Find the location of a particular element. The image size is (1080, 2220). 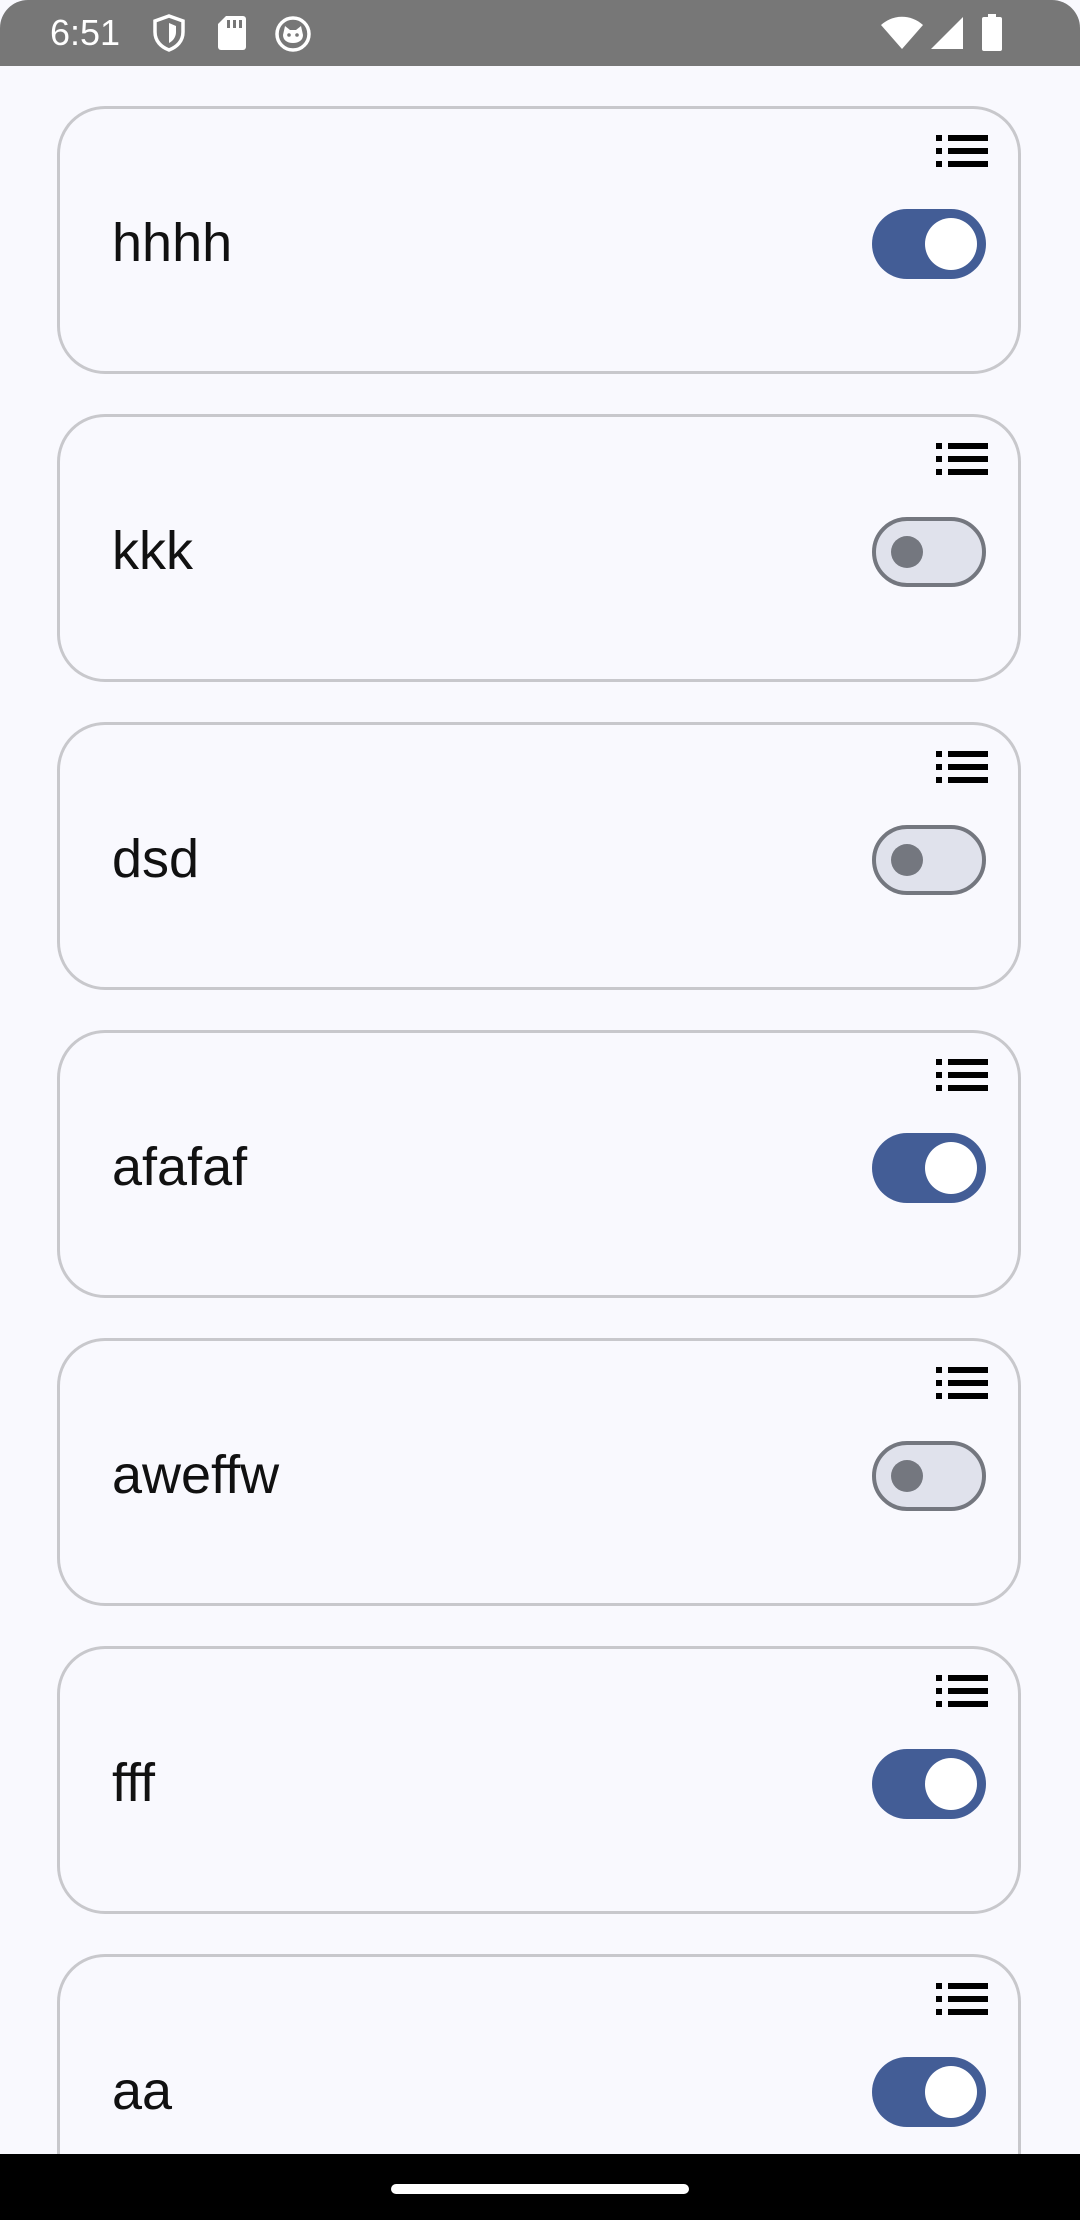

list-item: aweffw is located at coordinates (539, 1472).